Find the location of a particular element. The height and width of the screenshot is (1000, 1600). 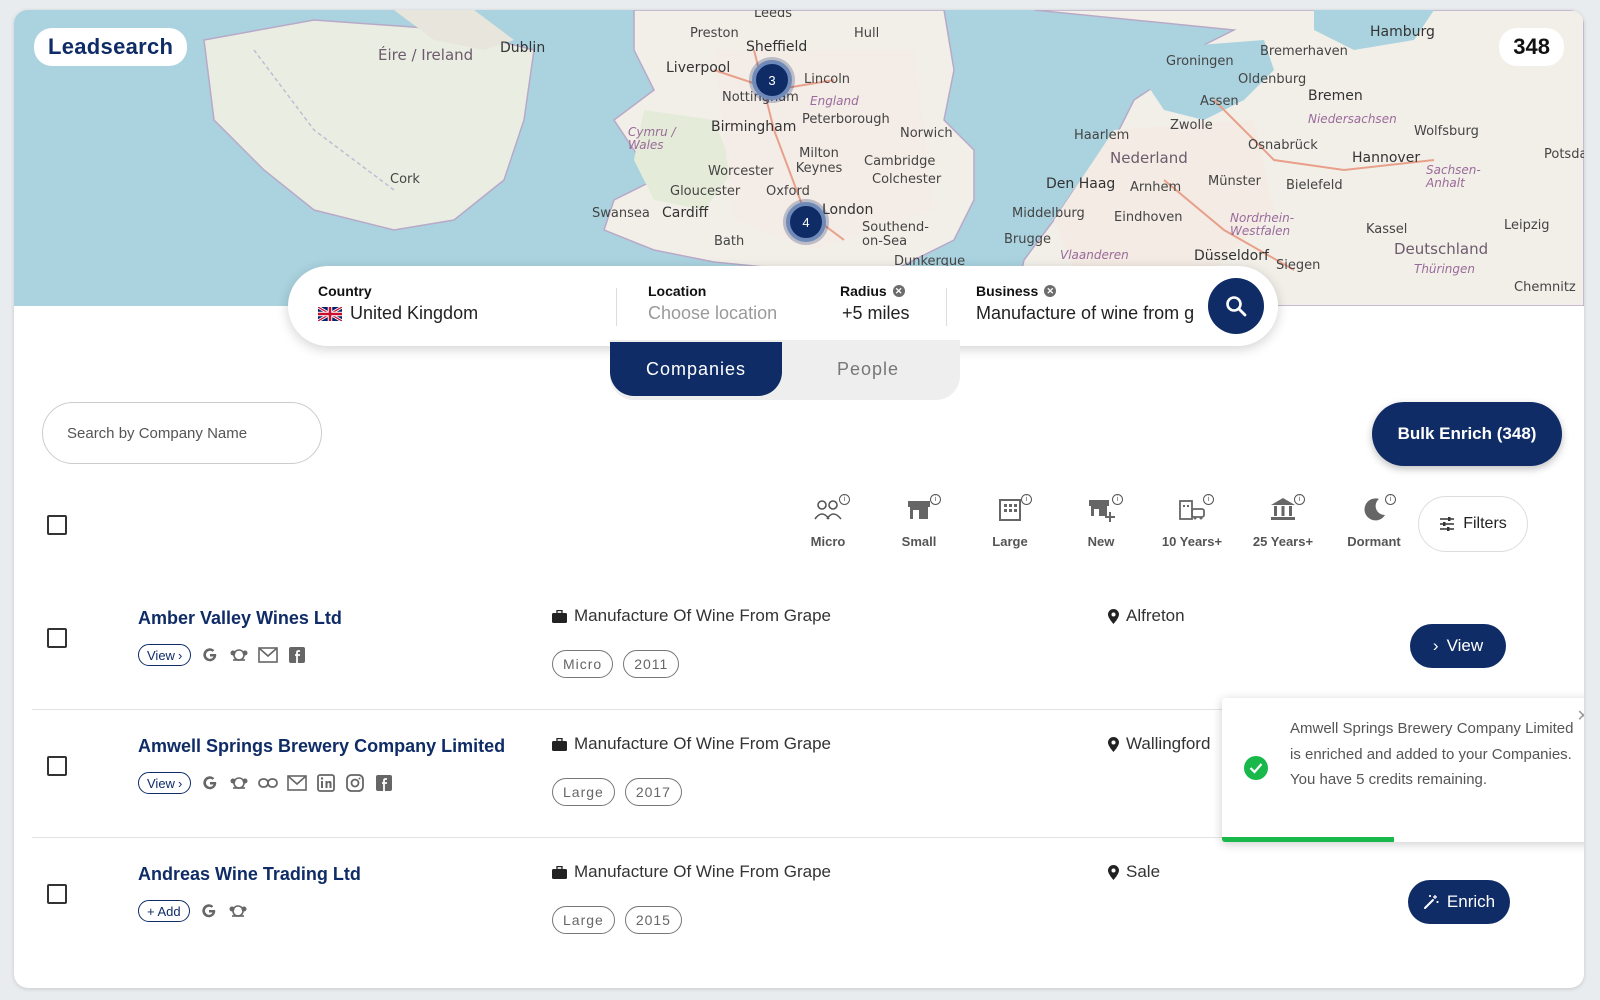

map-label: Worcester is located at coordinates (741, 171).